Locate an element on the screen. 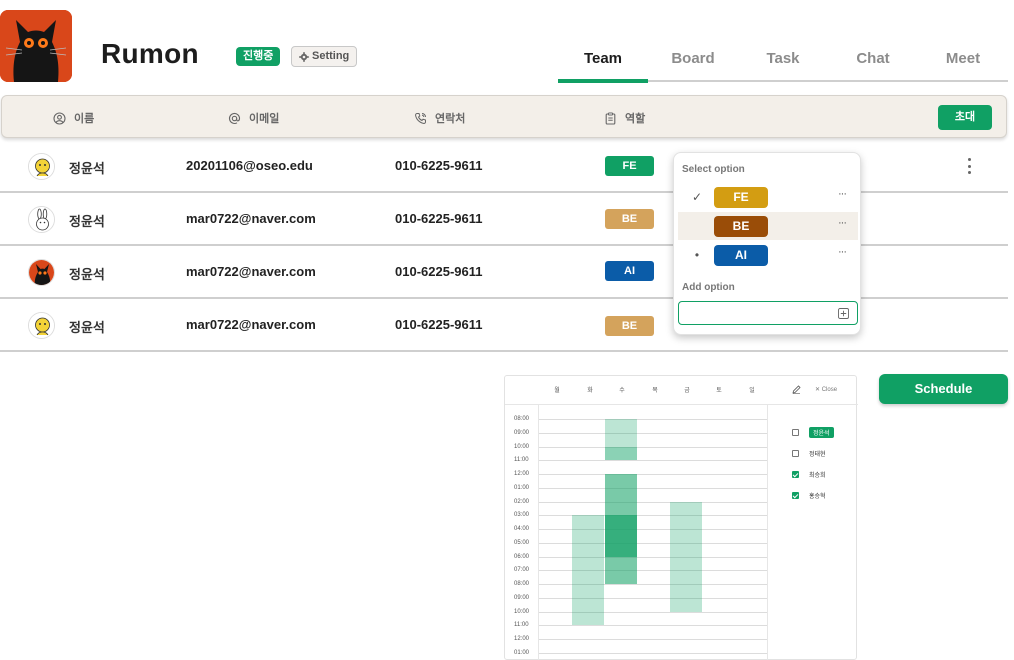 The width and height of the screenshot is (1014, 660). member-filter: 정윤석 is located at coordinates (813, 432).